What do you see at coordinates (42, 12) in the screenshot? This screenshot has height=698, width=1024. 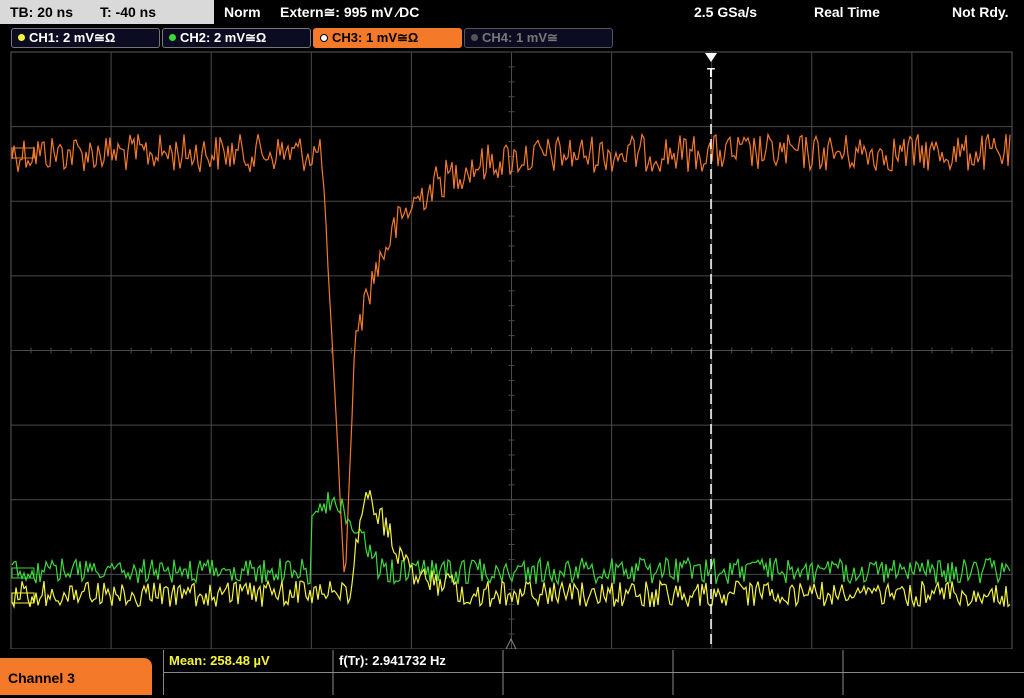 I see `timebase-label: TB: 20 ns` at bounding box center [42, 12].